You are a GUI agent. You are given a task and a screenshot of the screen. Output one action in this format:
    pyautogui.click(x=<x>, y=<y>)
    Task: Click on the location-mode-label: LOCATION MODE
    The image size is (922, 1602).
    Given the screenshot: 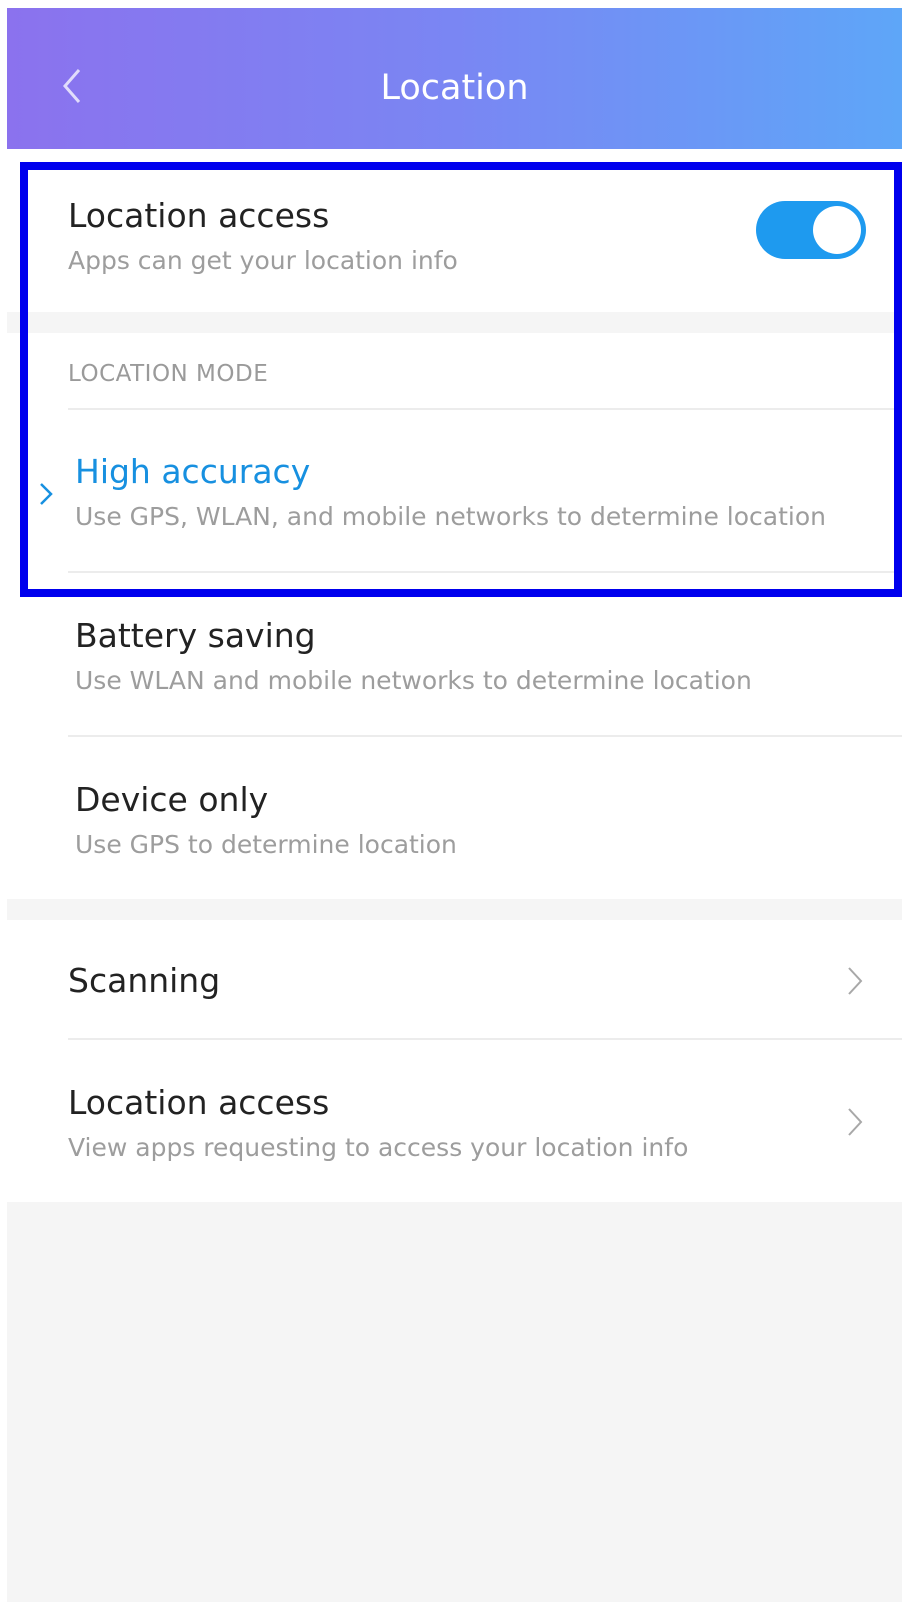 What is the action you would take?
    pyautogui.click(x=168, y=374)
    